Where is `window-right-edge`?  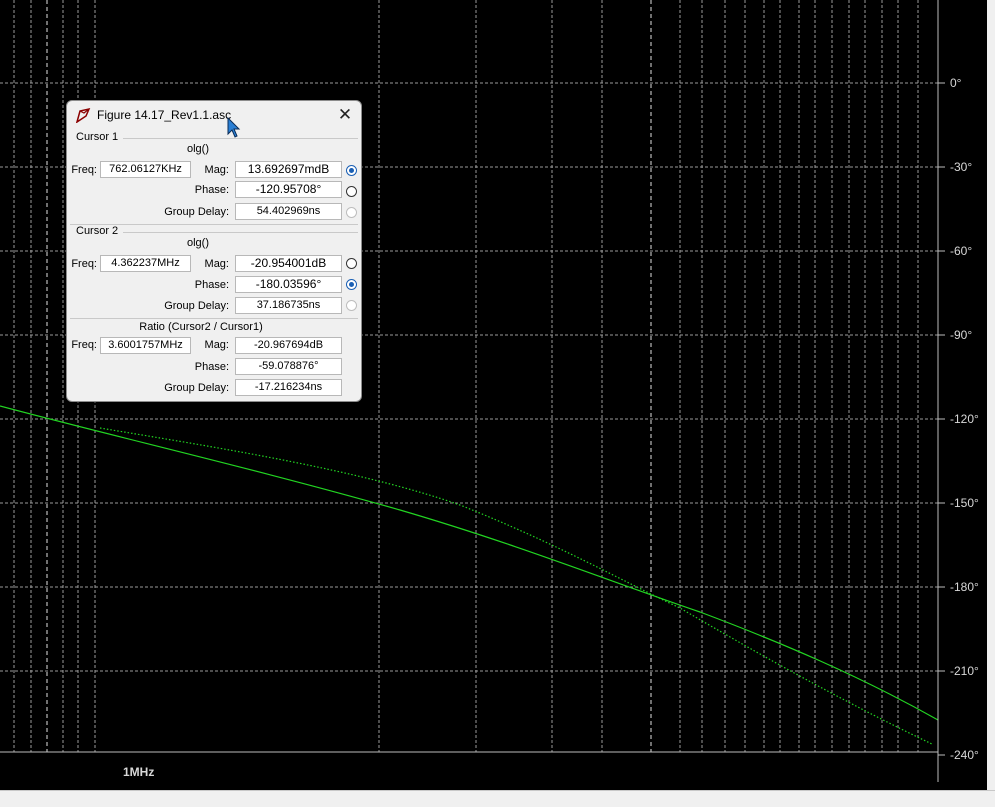 window-right-edge is located at coordinates (991, 395).